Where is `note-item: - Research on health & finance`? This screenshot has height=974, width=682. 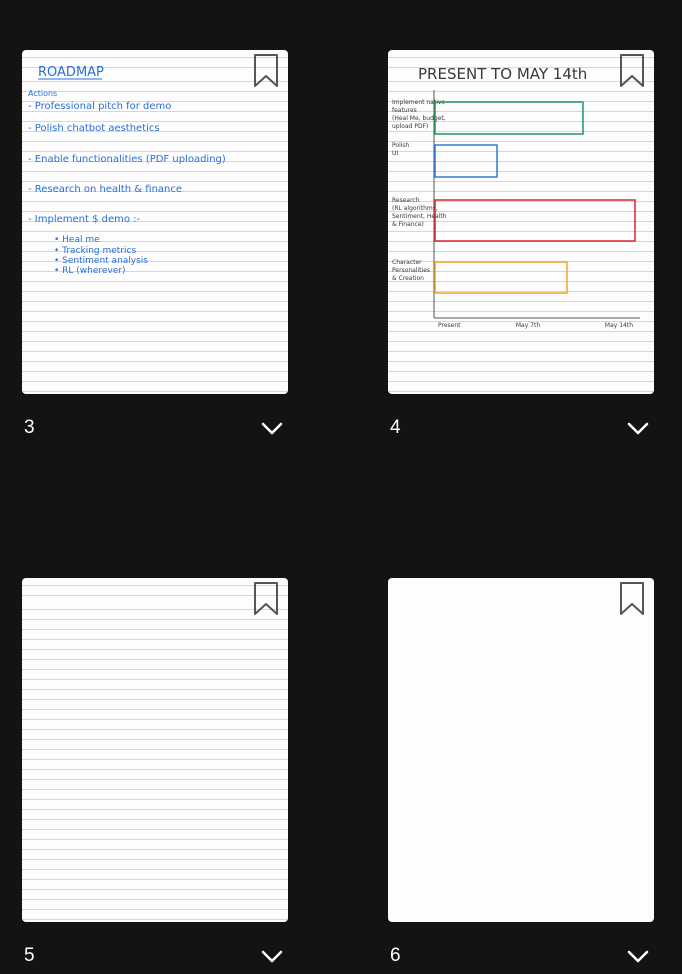 note-item: - Research on health & finance is located at coordinates (105, 189).